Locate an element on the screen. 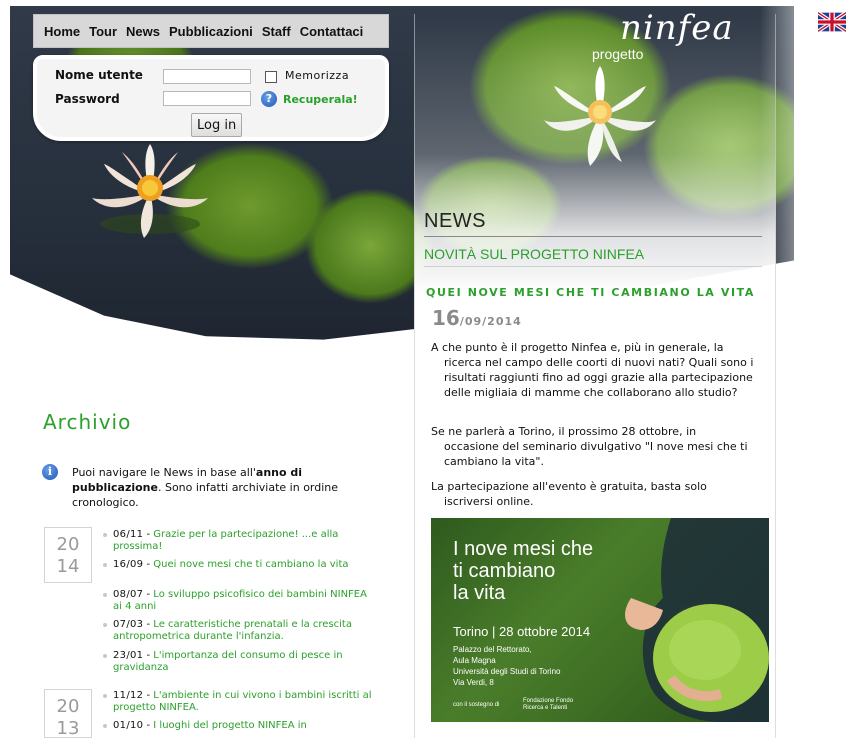 This screenshot has width=848, height=738. promo-sponsor-name-line-2: Ricerca e Talenti is located at coordinates (545, 708).